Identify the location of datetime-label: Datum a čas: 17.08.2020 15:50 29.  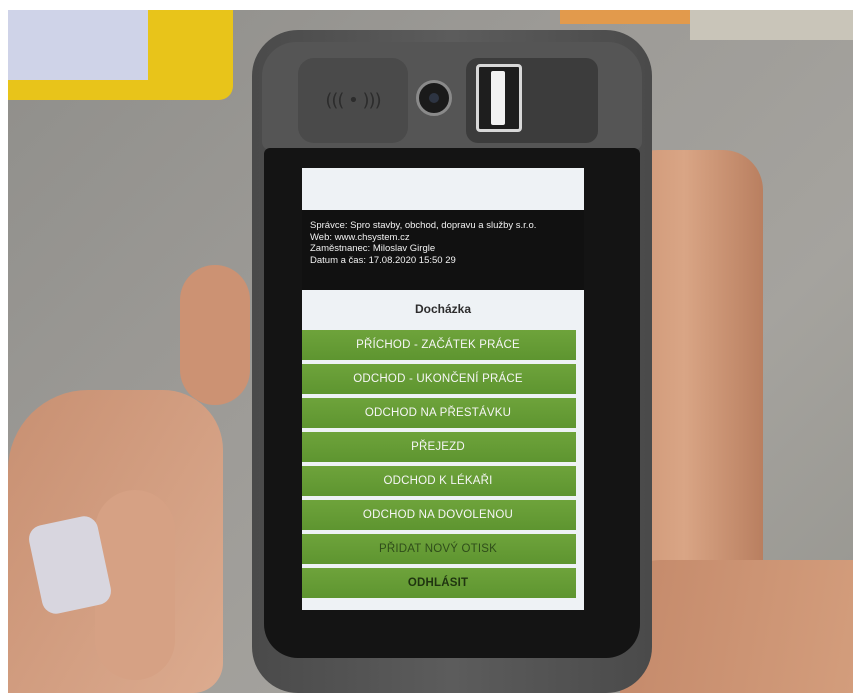
(383, 260).